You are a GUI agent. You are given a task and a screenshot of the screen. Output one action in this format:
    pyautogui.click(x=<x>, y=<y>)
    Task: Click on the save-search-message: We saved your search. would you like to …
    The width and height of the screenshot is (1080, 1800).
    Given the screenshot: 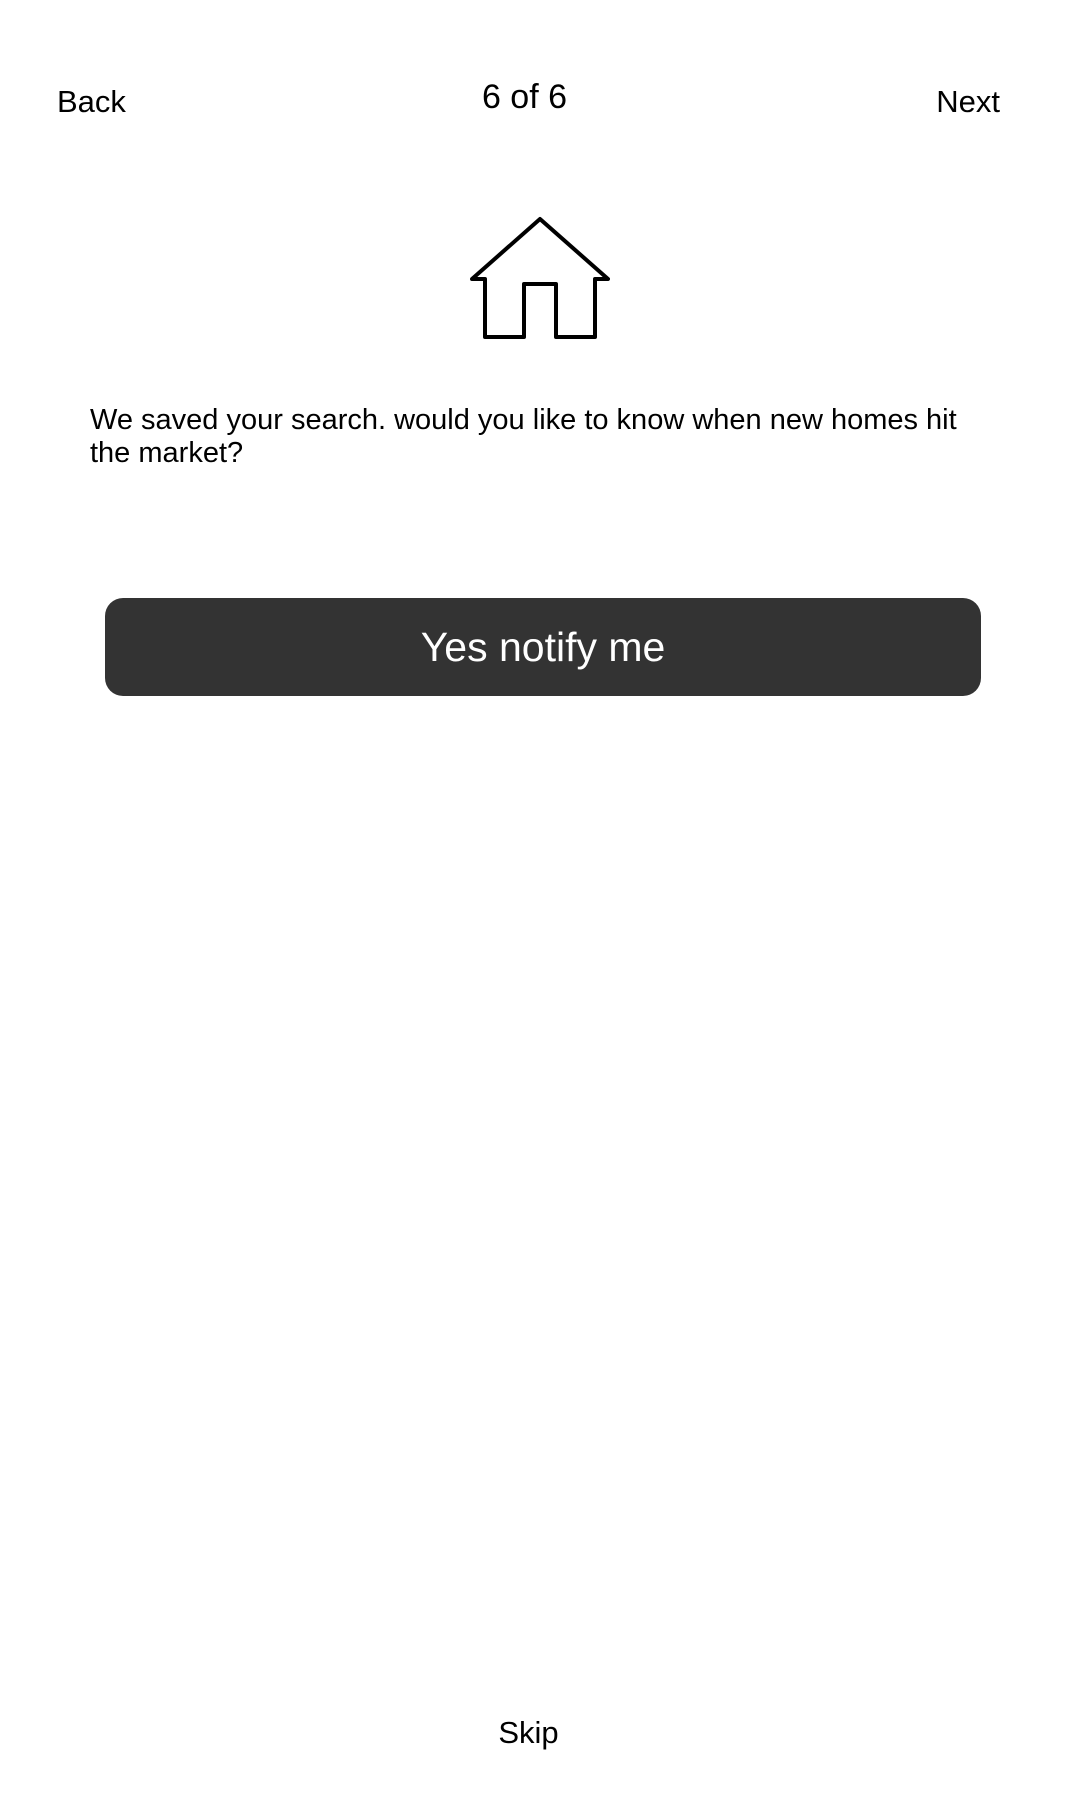 What is the action you would take?
    pyautogui.click(x=523, y=436)
    